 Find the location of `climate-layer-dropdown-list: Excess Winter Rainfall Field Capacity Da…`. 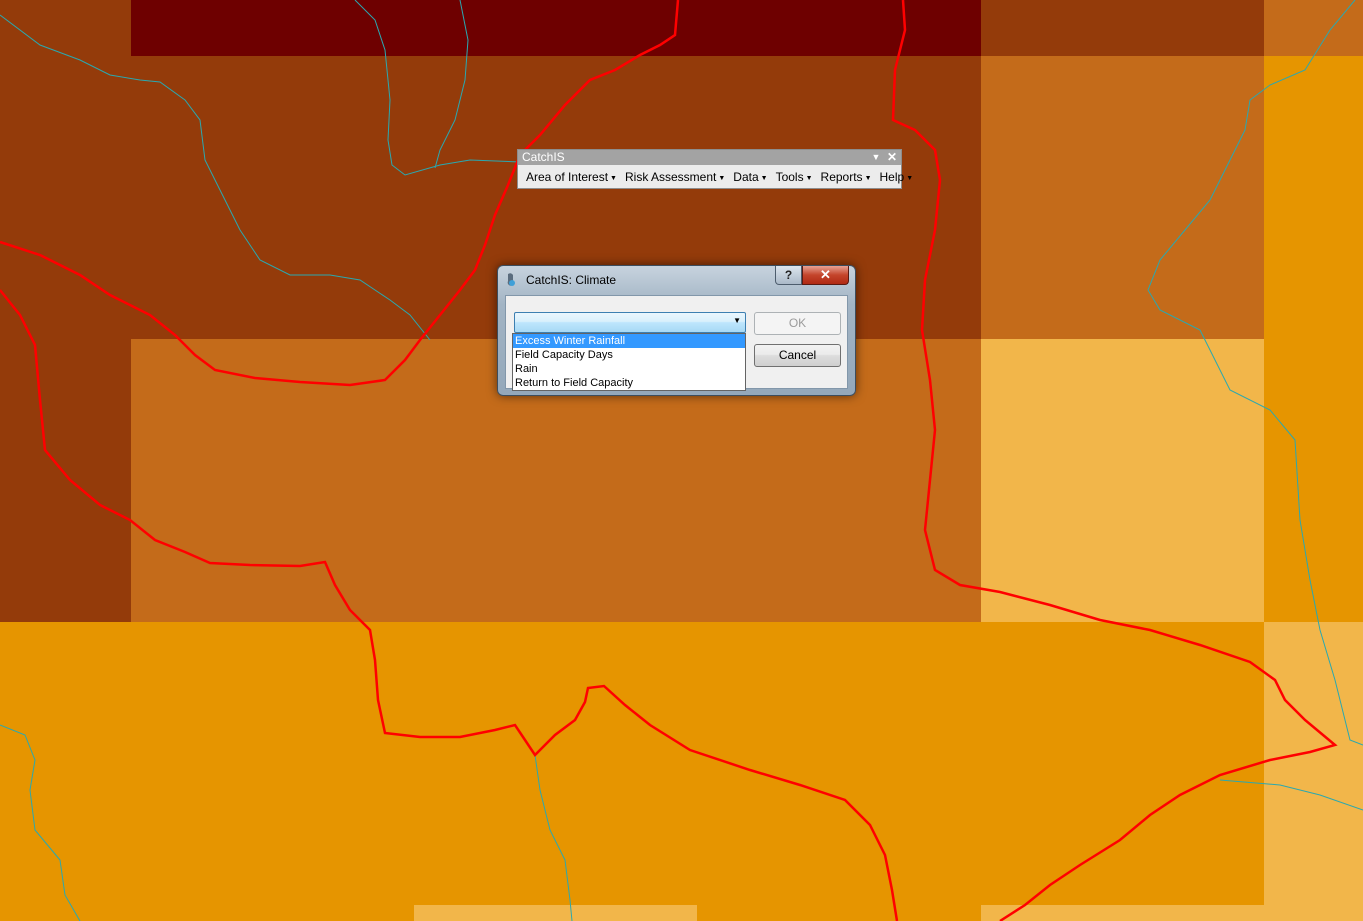

climate-layer-dropdown-list: Excess Winter Rainfall Field Capacity Da… is located at coordinates (629, 362).